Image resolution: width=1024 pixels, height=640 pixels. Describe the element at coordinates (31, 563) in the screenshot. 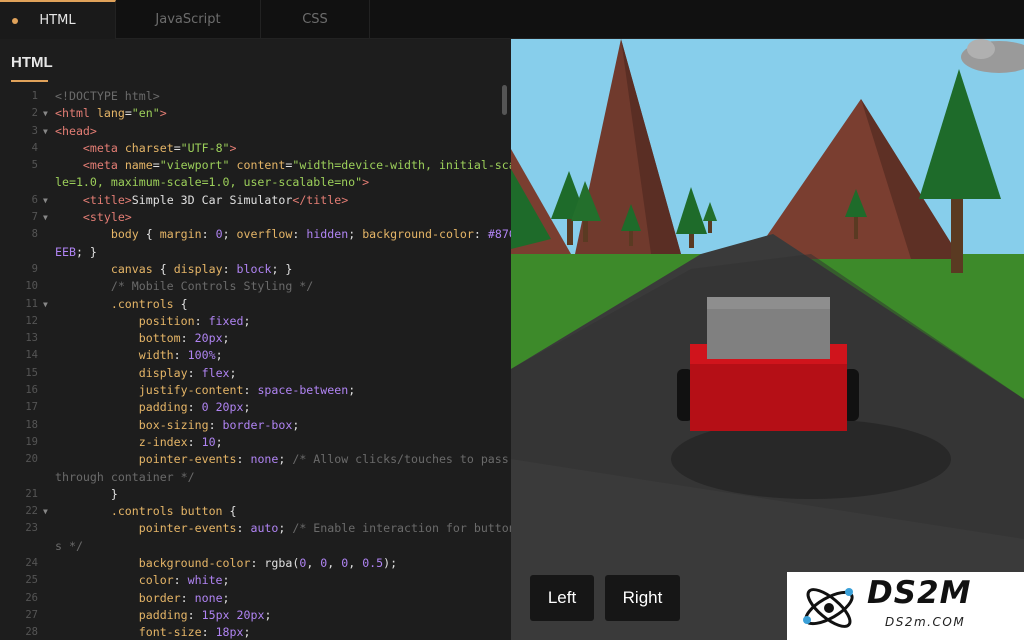

I see `line-number: 24` at that location.